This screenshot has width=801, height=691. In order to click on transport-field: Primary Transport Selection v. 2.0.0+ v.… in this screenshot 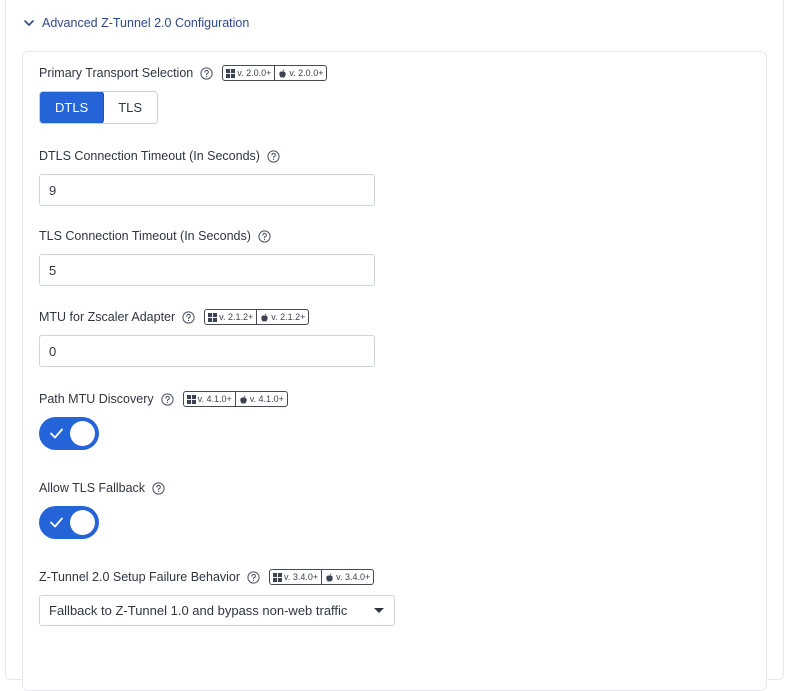, I will do `click(183, 94)`.